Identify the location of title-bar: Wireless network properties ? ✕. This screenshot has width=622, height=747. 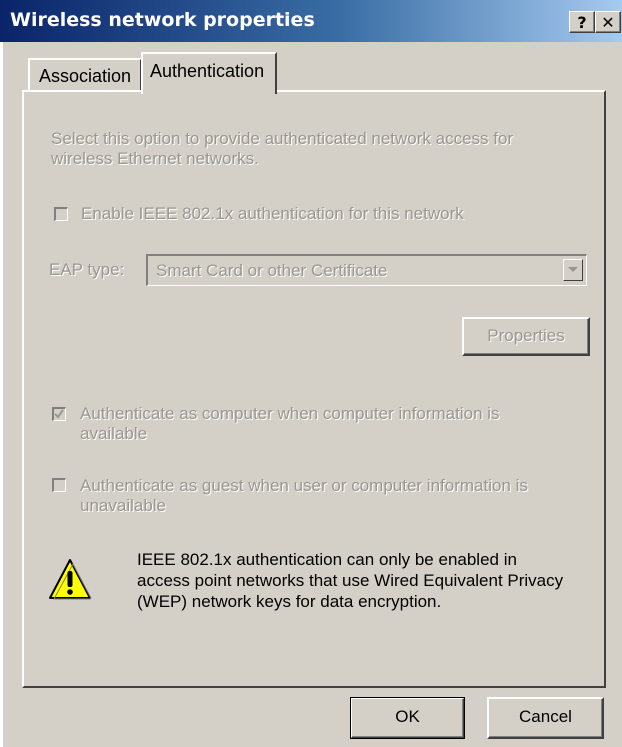
(311, 21).